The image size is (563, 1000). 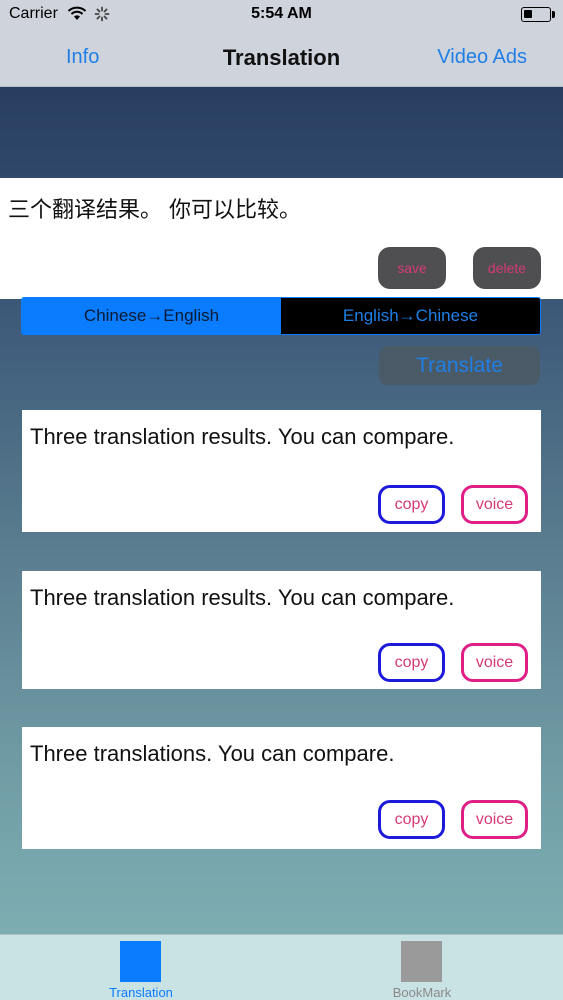 I want to click on segment-english-to-chinese: English→Chinese, so click(x=410, y=316).